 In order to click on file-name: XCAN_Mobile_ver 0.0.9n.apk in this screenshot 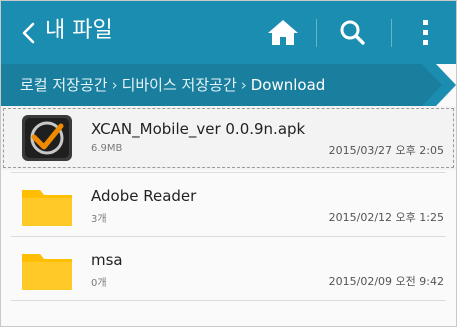, I will do `click(198, 129)`.